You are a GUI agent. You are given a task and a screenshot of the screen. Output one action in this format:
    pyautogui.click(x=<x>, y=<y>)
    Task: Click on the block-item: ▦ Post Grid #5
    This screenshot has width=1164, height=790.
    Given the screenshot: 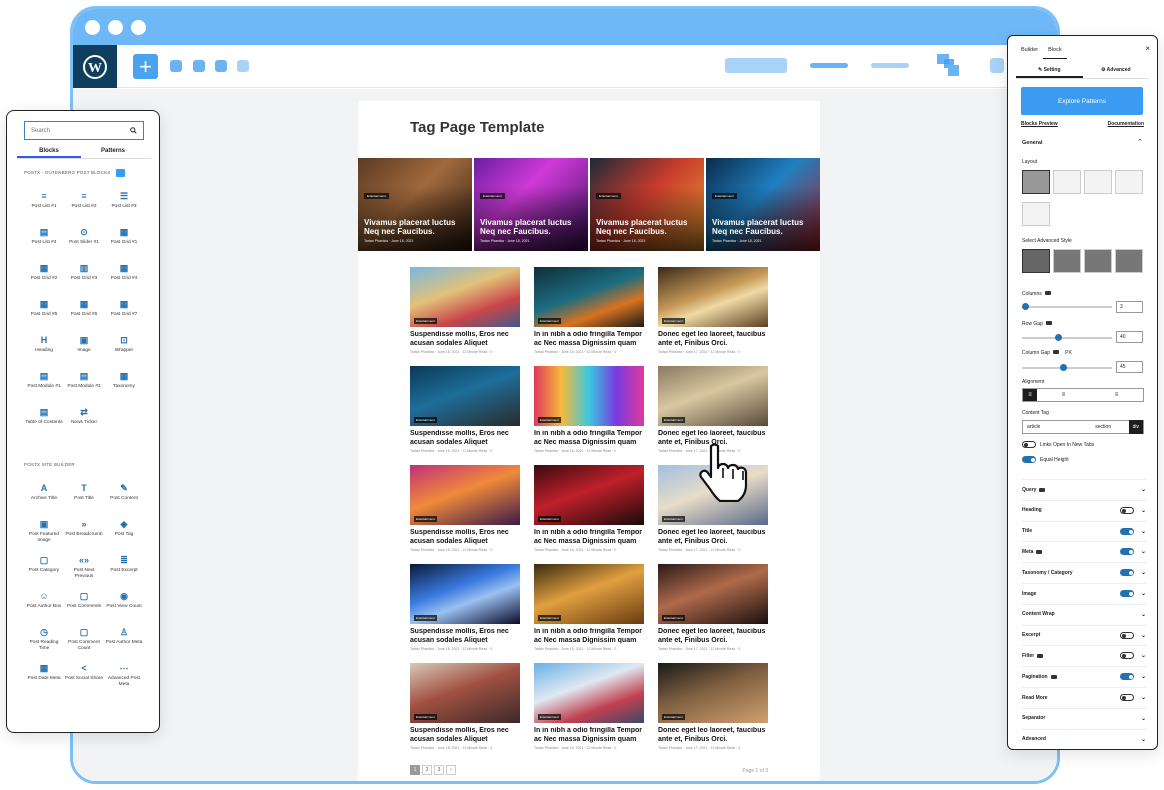 What is the action you would take?
    pyautogui.click(x=44, y=315)
    